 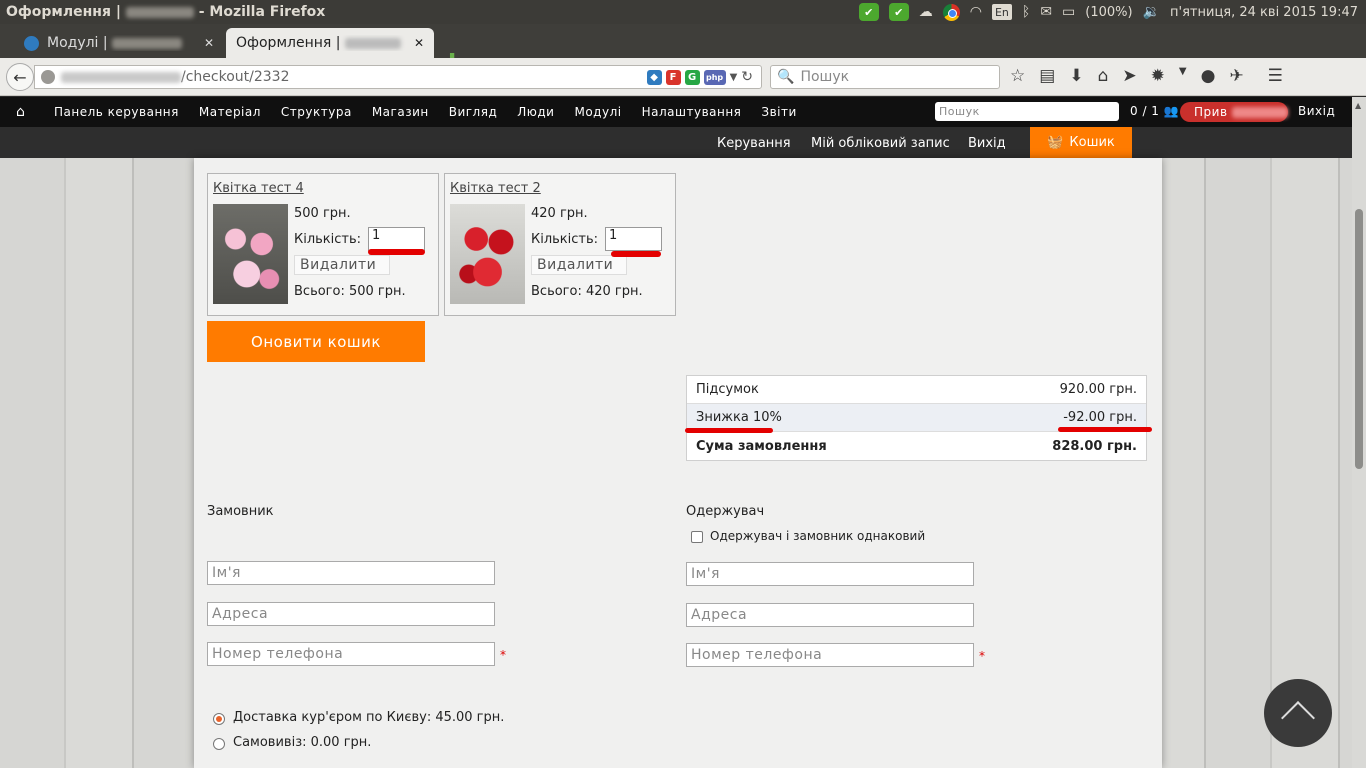 I want to click on product-price: 500 грн., so click(x=322, y=213).